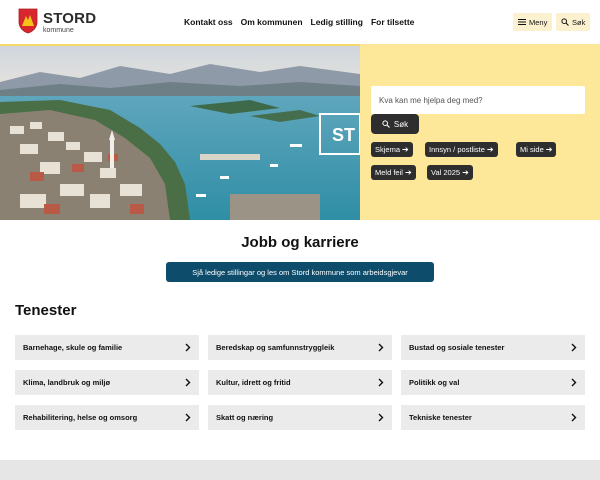  I want to click on logo-subtitle: kommune, so click(58, 30).